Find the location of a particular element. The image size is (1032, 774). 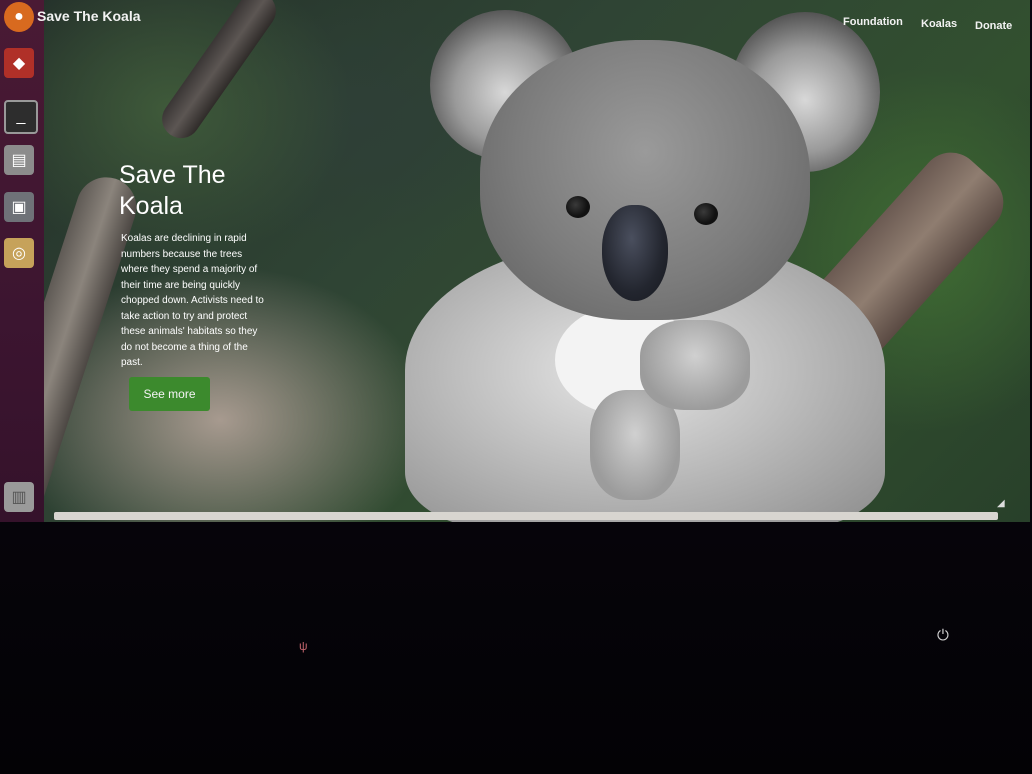

koala-right-paw is located at coordinates (695, 365).